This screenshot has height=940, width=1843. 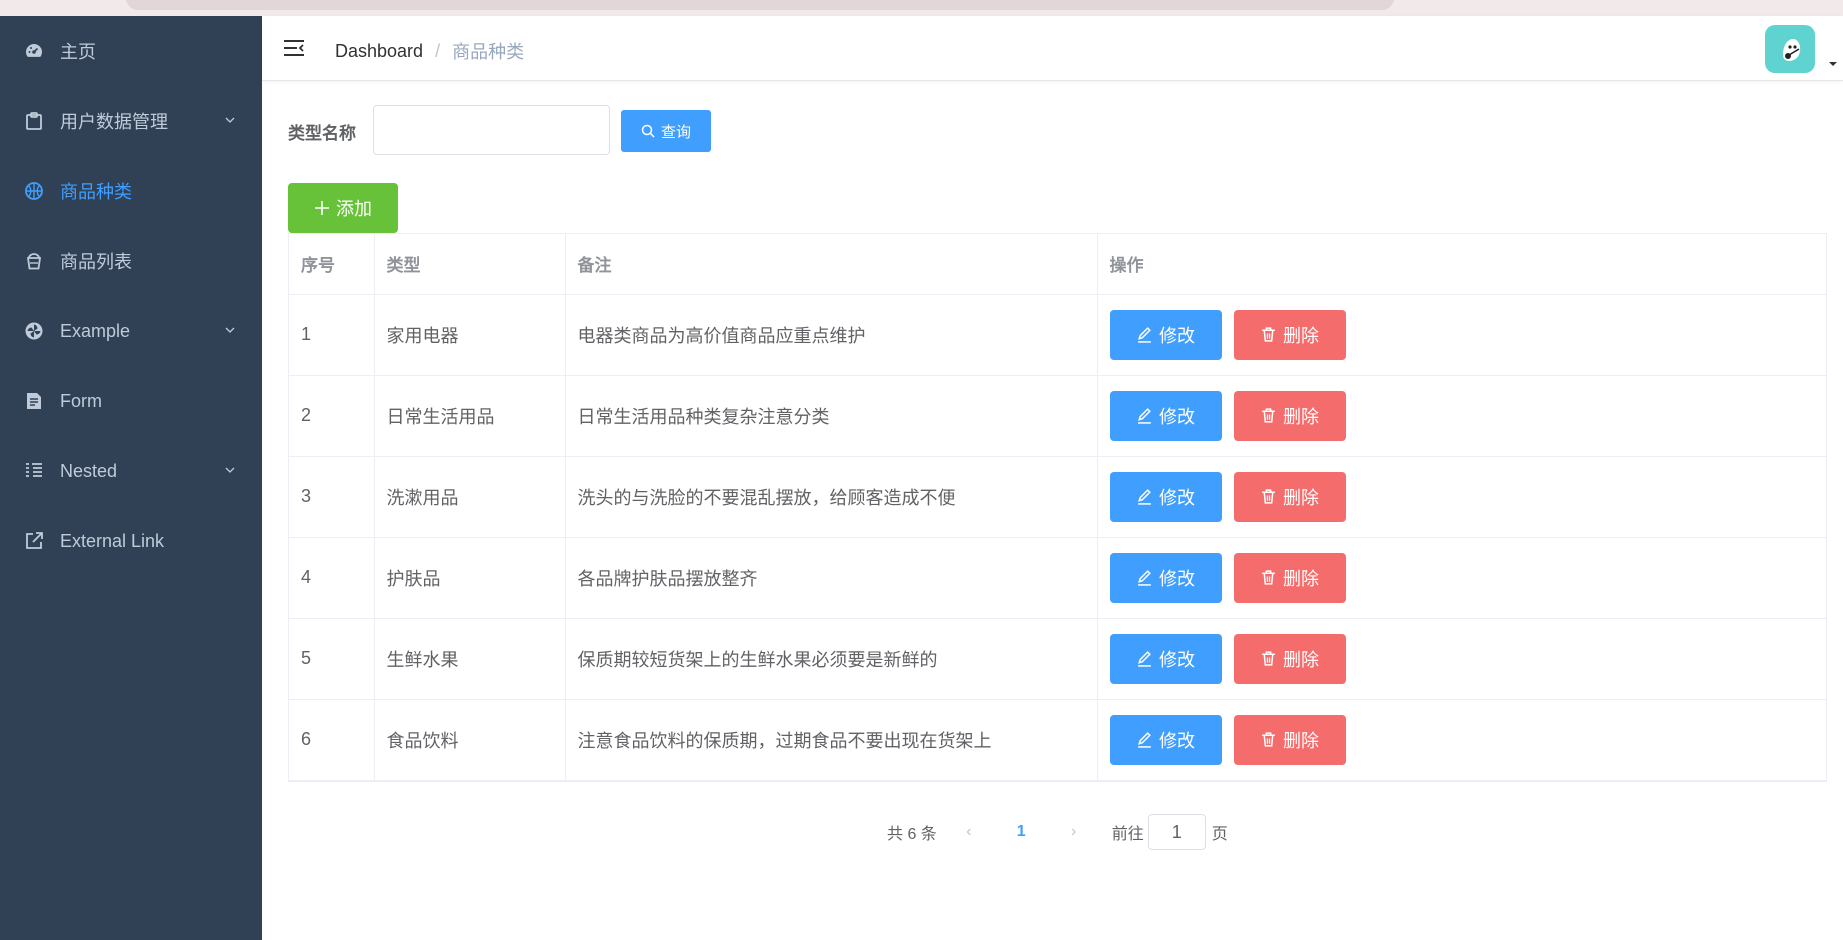 I want to click on sidebar-item-external-link: External Link, so click(x=131, y=541).